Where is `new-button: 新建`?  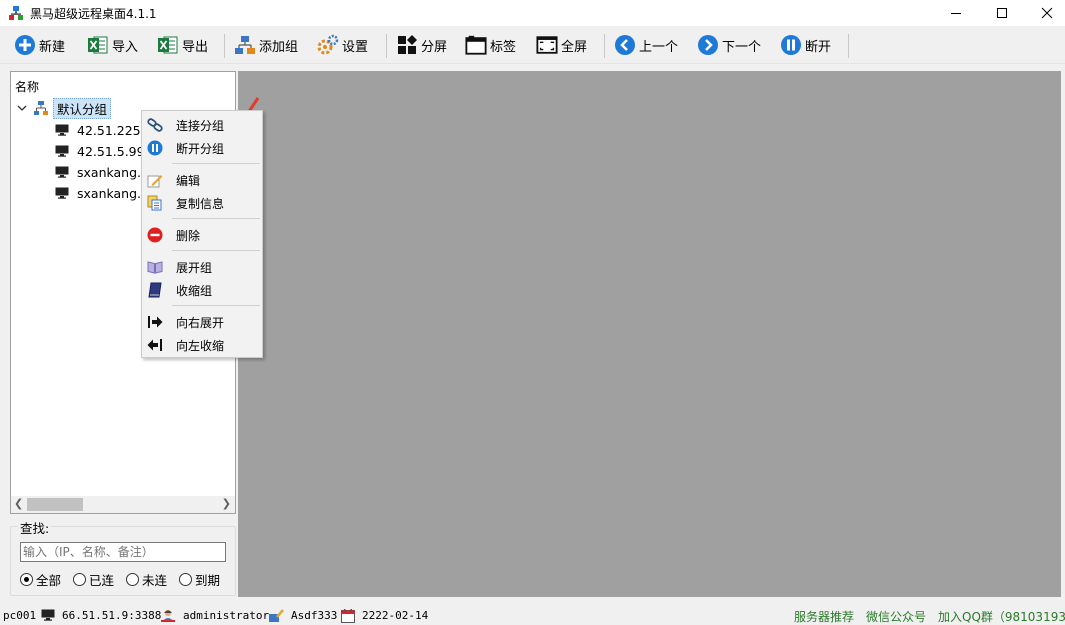 new-button: 新建 is located at coordinates (39, 45).